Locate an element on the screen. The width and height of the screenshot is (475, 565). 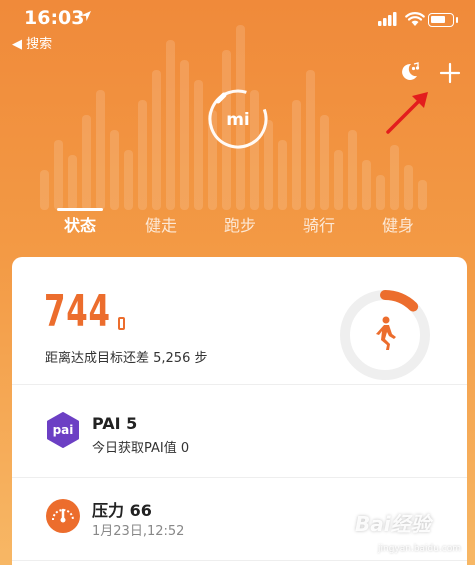
band-watch-icon is located at coordinates (121, 323).